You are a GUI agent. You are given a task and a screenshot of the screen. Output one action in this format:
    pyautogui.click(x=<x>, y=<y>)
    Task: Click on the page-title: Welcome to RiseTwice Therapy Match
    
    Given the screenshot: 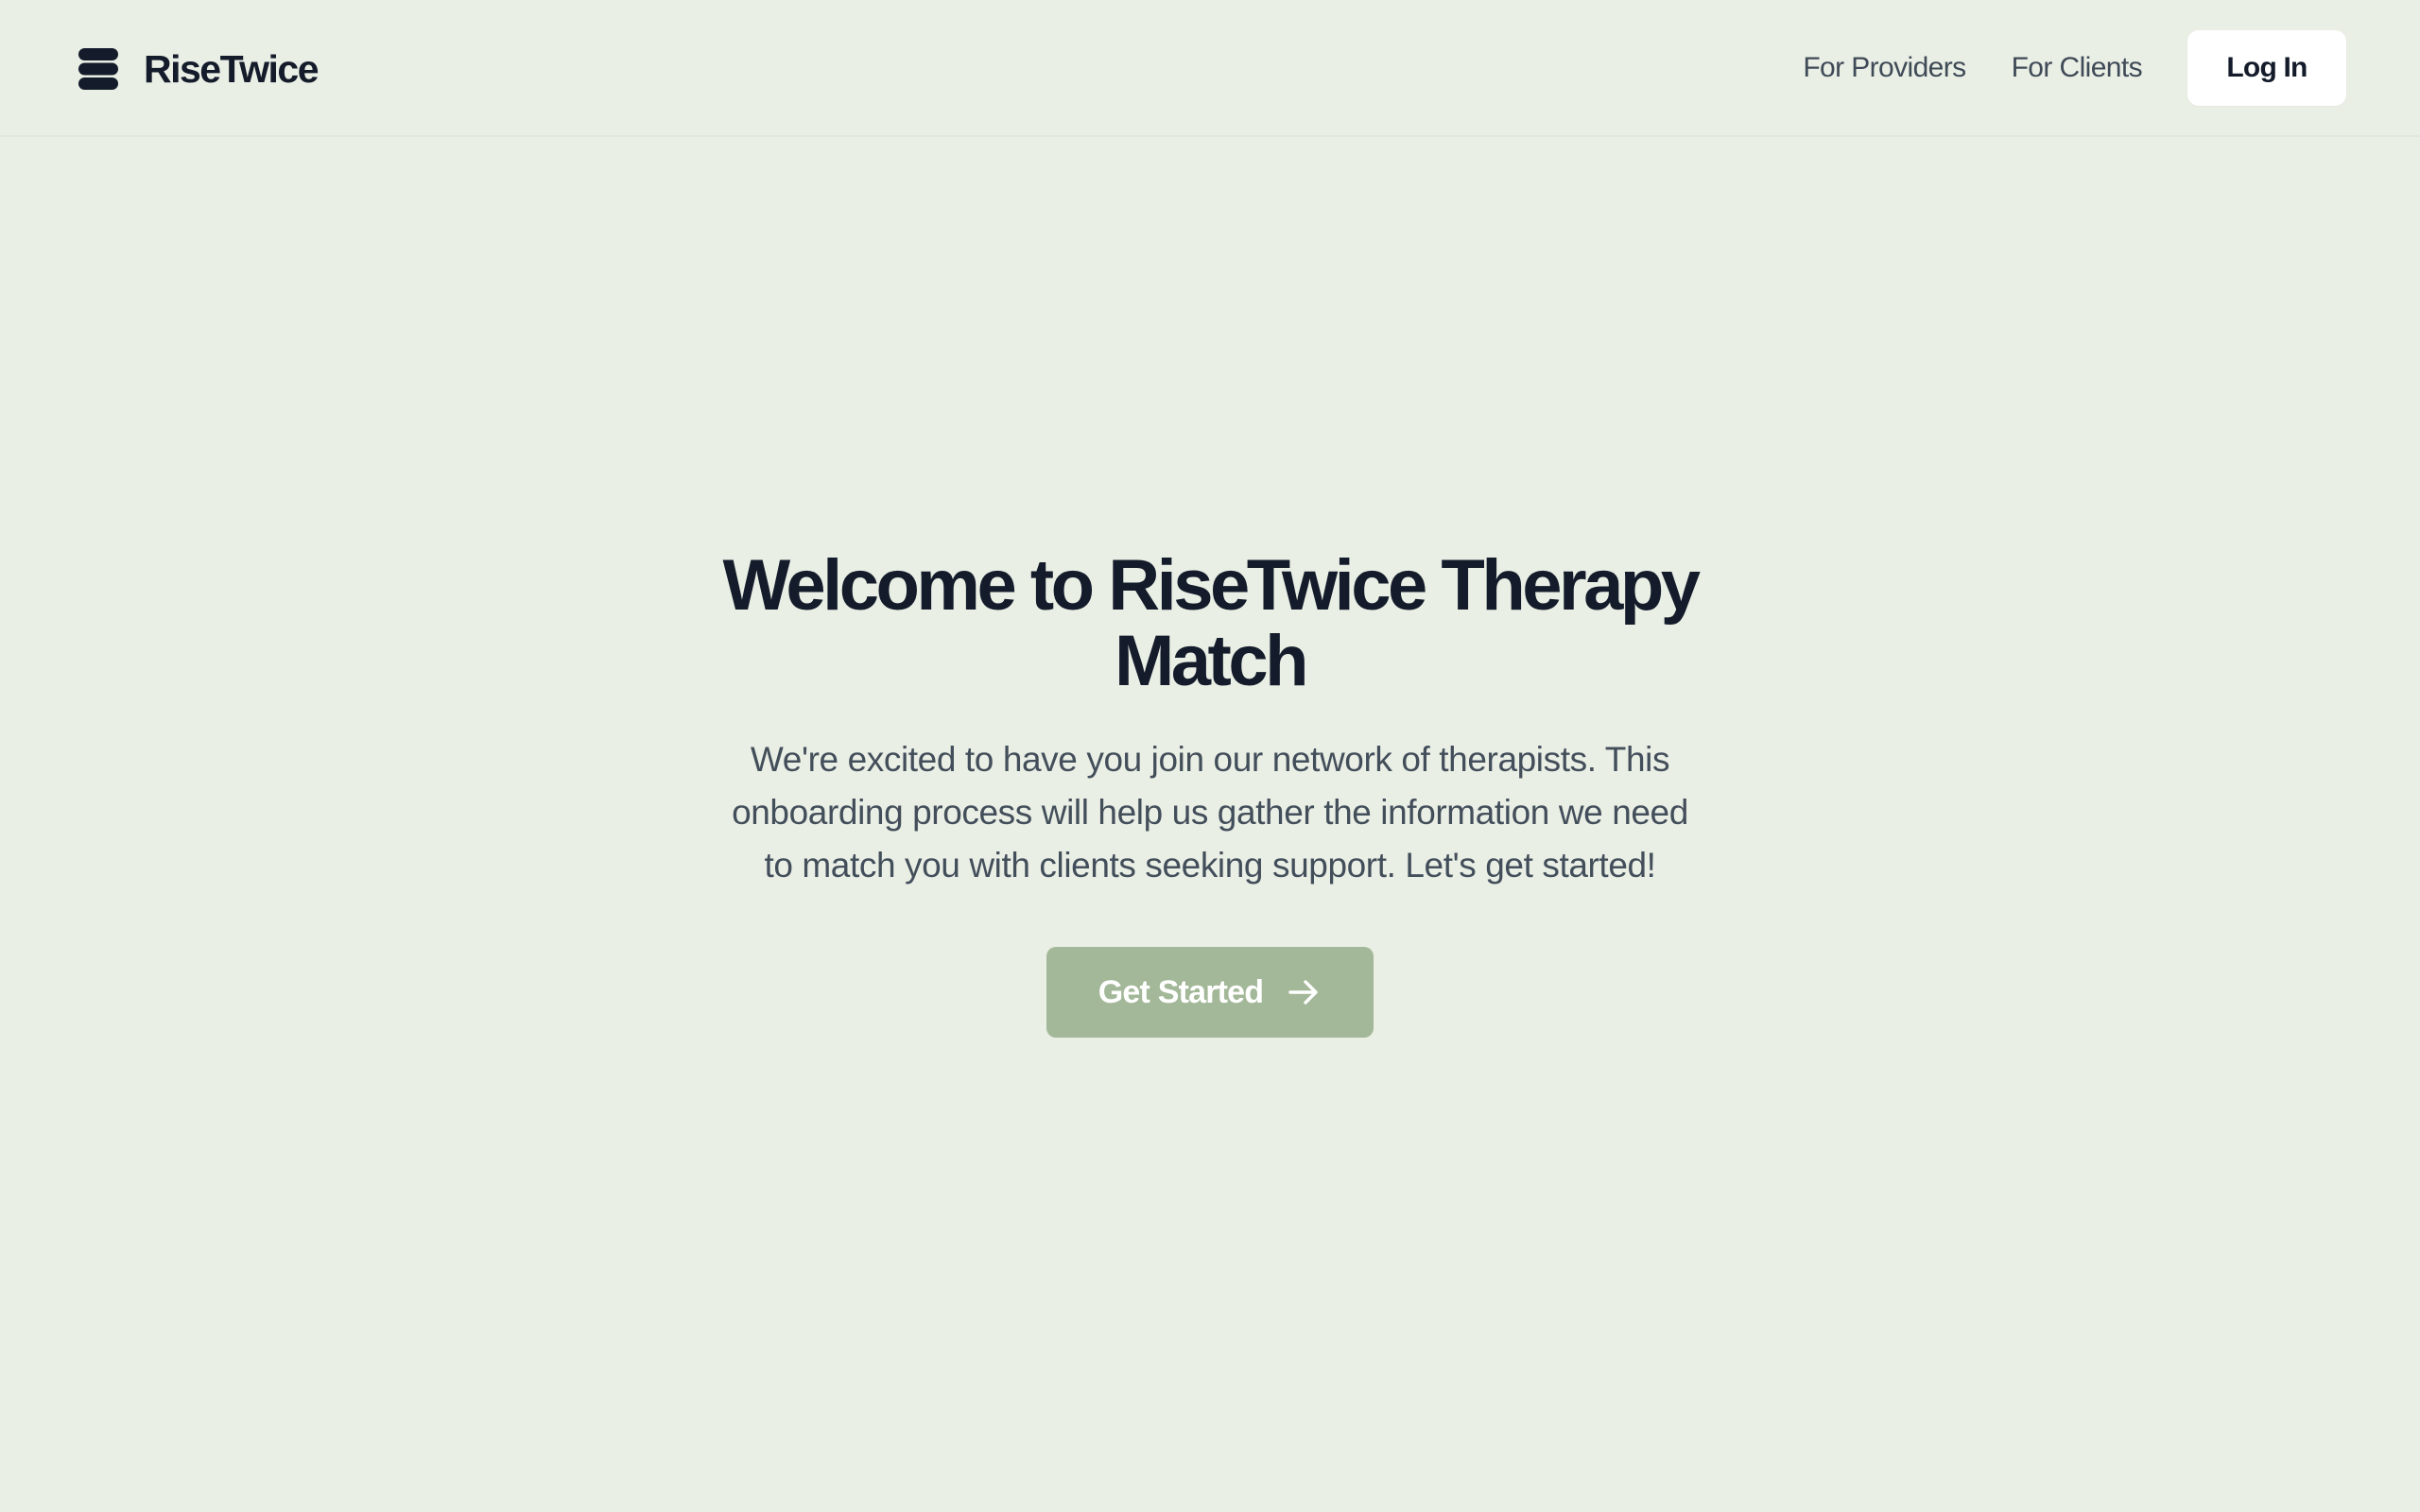 What is the action you would take?
    pyautogui.click(x=1211, y=623)
    